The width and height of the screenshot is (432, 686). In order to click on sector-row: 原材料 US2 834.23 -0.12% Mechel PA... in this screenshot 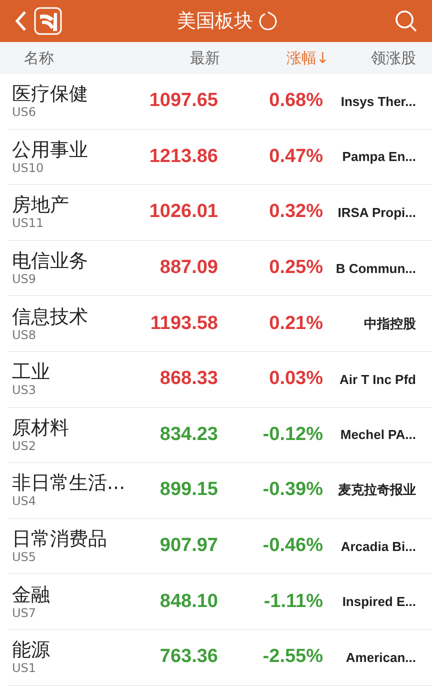, I will do `click(220, 436)`.